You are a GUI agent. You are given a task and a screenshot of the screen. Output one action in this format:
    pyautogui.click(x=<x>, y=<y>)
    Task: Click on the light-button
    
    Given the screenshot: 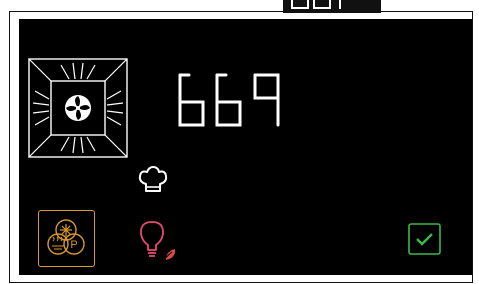 What is the action you would take?
    pyautogui.click(x=163, y=241)
    